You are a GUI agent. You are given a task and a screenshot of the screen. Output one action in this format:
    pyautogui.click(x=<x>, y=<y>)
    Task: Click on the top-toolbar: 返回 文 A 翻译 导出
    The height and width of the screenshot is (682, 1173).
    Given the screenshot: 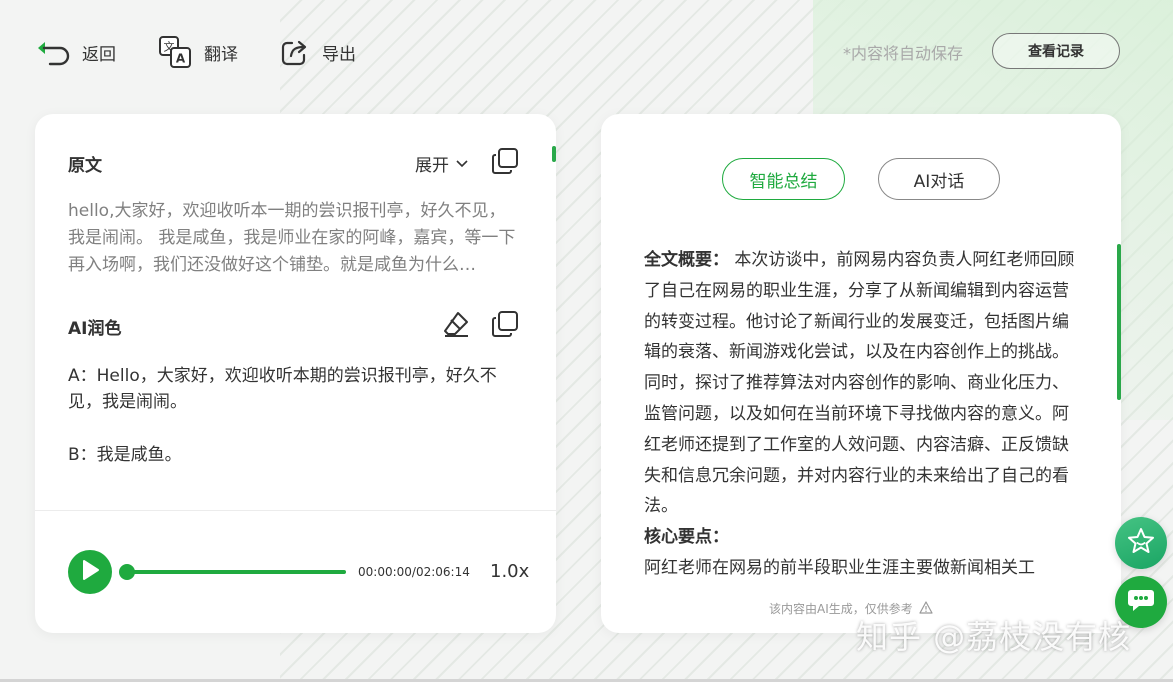 What is the action you would take?
    pyautogui.click(x=216, y=52)
    